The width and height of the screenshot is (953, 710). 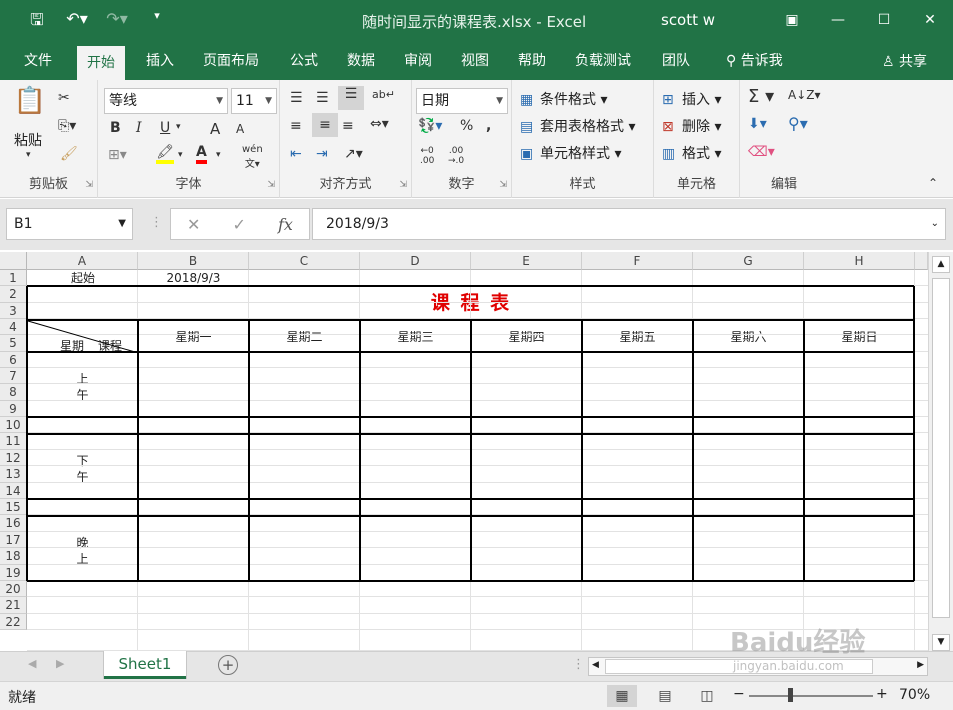 I want to click on vertical-scroll-thumb, so click(x=941, y=448).